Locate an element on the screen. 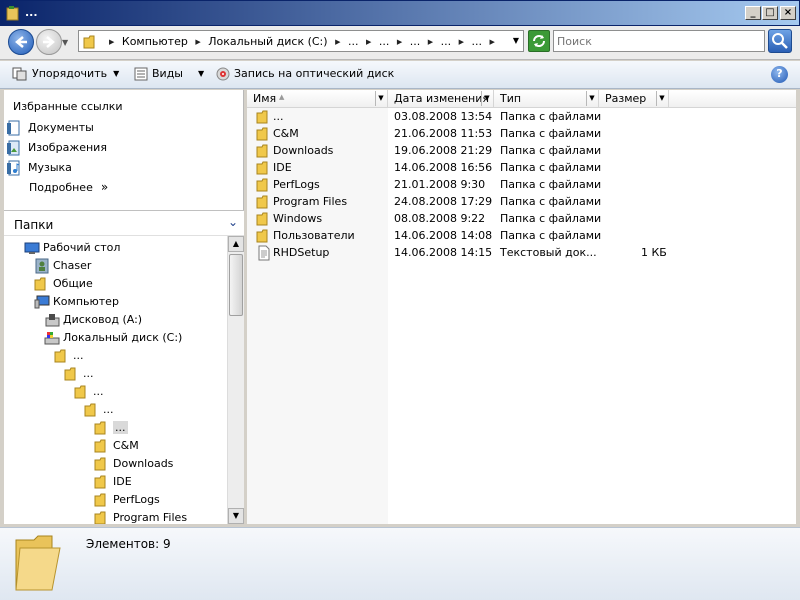 Image resolution: width=800 pixels, height=600 pixels. computer-icon is located at coordinates (42, 302).